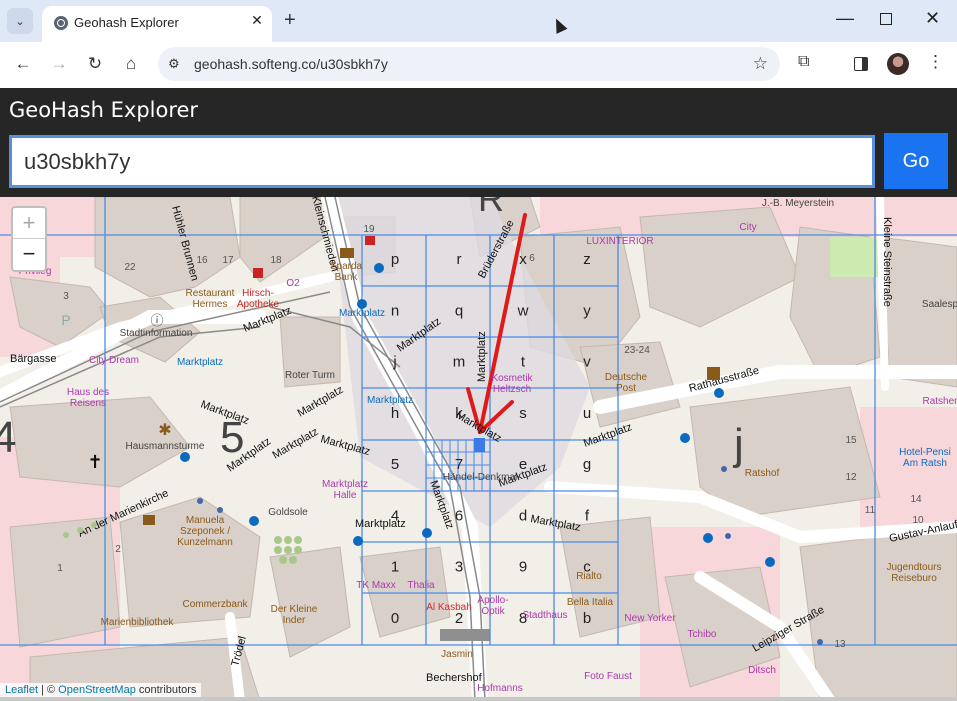 This screenshot has height=701, width=957. What do you see at coordinates (205, 542) in the screenshot?
I see `svg-text: Kunzelmann` at bounding box center [205, 542].